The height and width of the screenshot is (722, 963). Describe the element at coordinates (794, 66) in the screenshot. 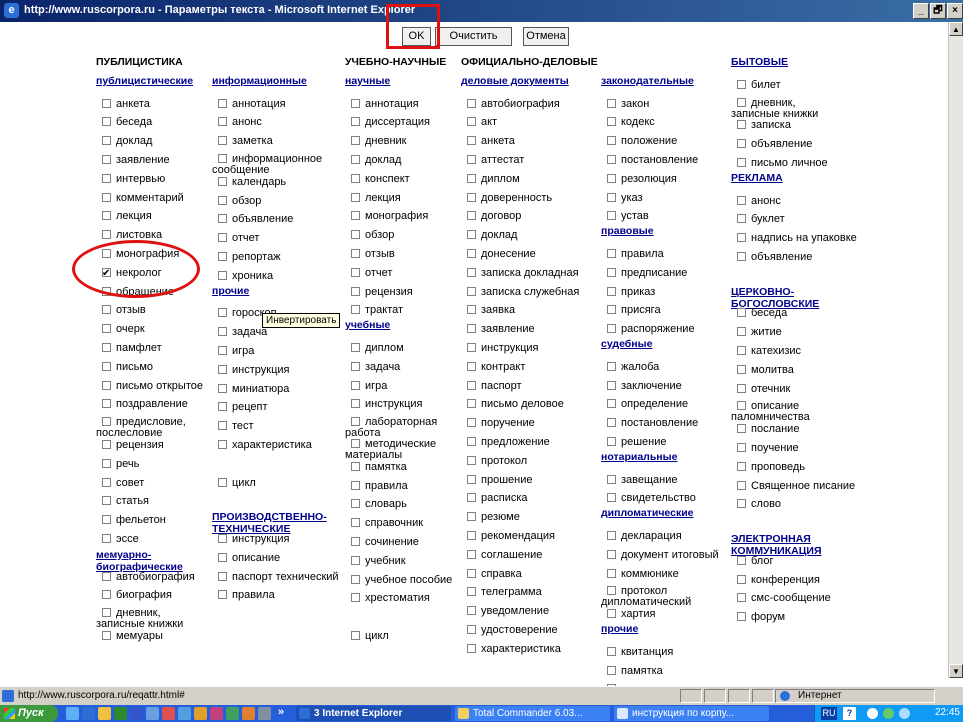

I see `subgroup-link: БЫТОВЫЕ` at that location.